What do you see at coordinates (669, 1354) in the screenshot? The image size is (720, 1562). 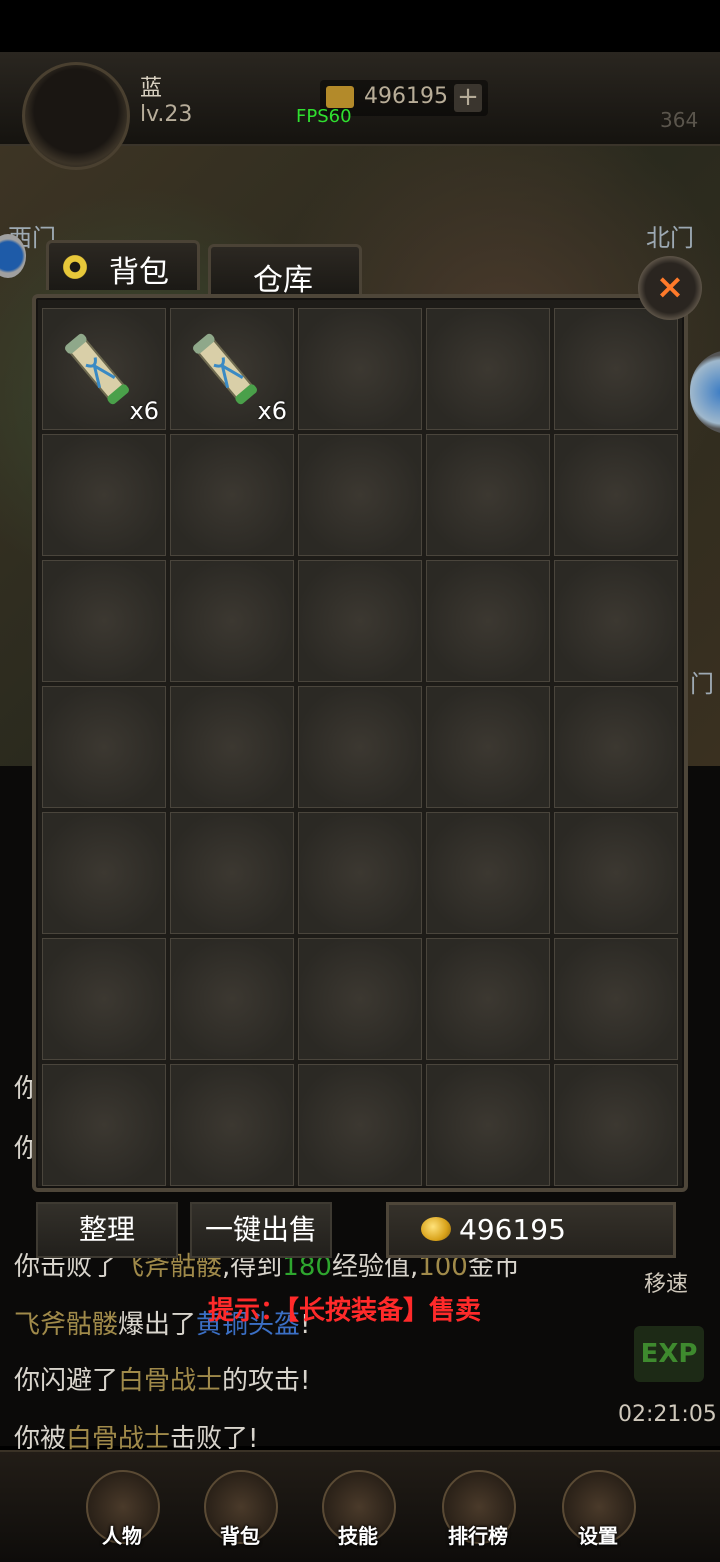 I see `exp-button: EXP` at bounding box center [669, 1354].